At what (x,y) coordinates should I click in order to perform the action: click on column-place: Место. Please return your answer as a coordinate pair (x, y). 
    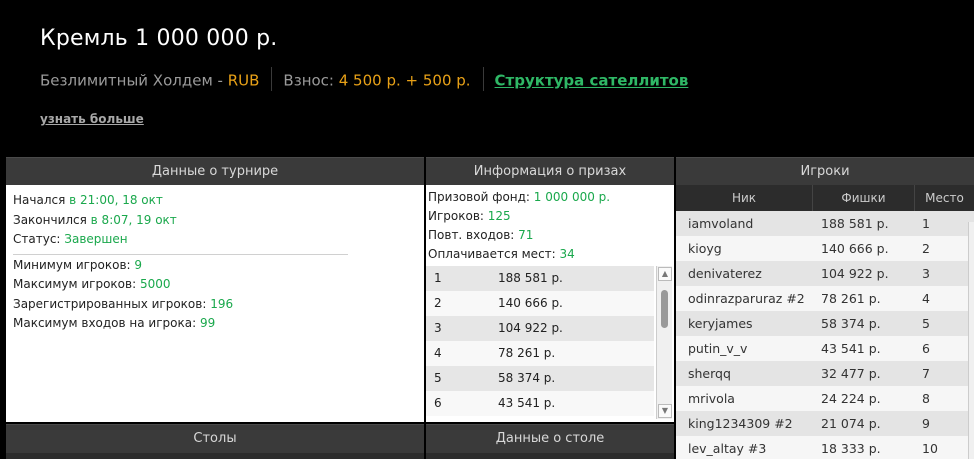
    Looking at the image, I should click on (944, 198).